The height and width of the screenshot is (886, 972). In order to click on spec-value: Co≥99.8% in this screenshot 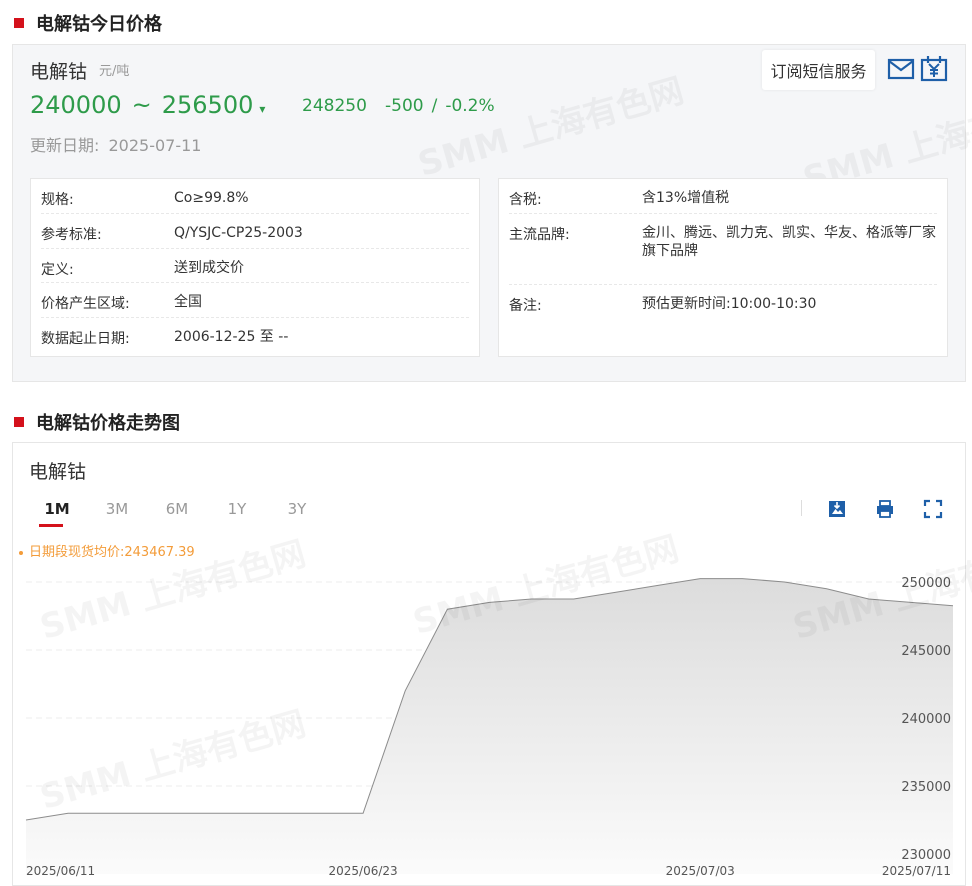, I will do `click(211, 198)`.